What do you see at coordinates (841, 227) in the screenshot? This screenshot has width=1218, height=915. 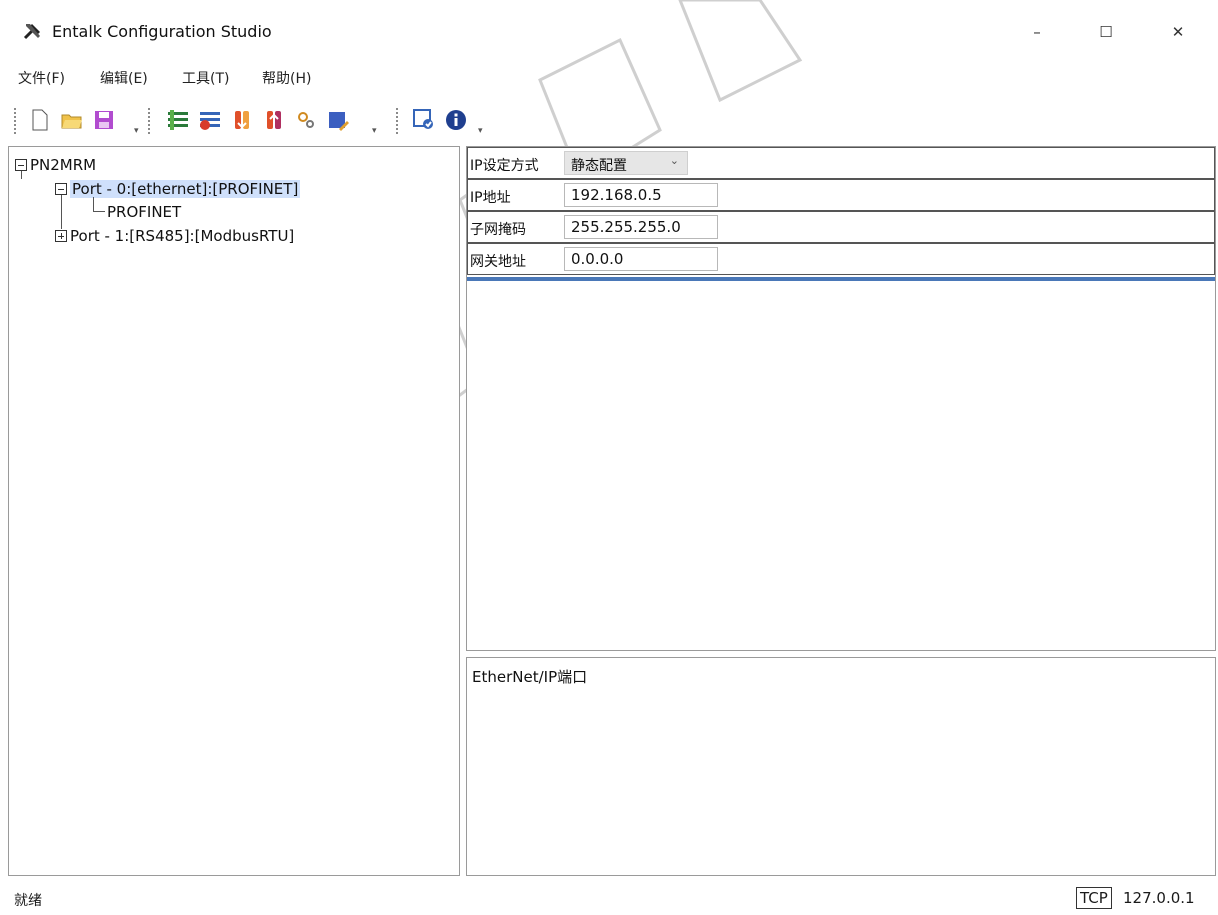 I see `prop-row-mask: 子网掩码 255.255.255.0` at bounding box center [841, 227].